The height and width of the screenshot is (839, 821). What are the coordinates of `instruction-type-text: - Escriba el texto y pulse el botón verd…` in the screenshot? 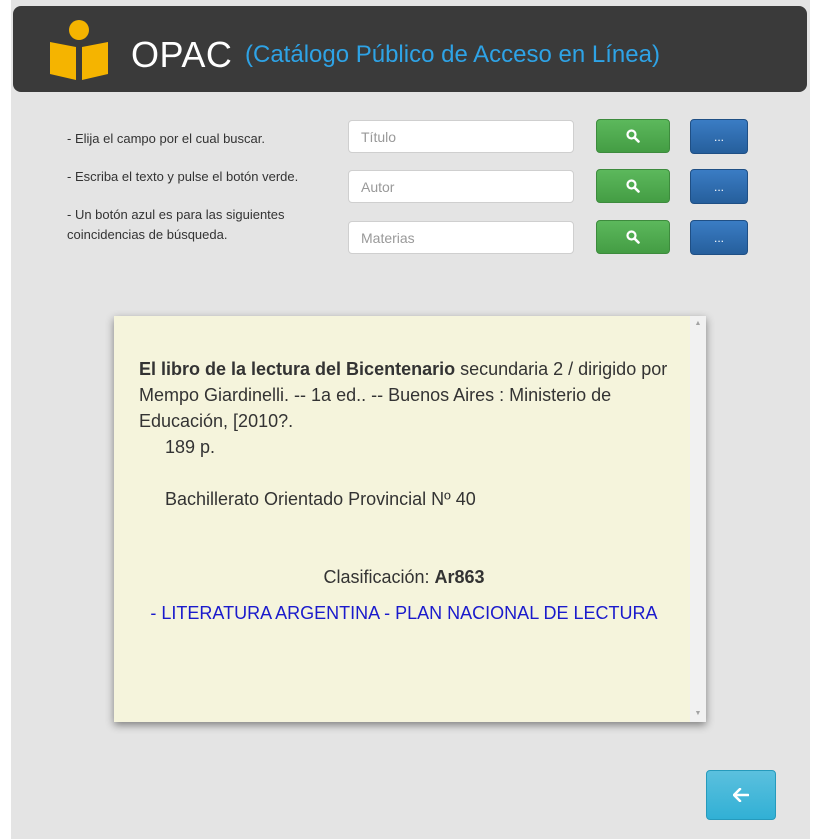 It's located at (183, 176).